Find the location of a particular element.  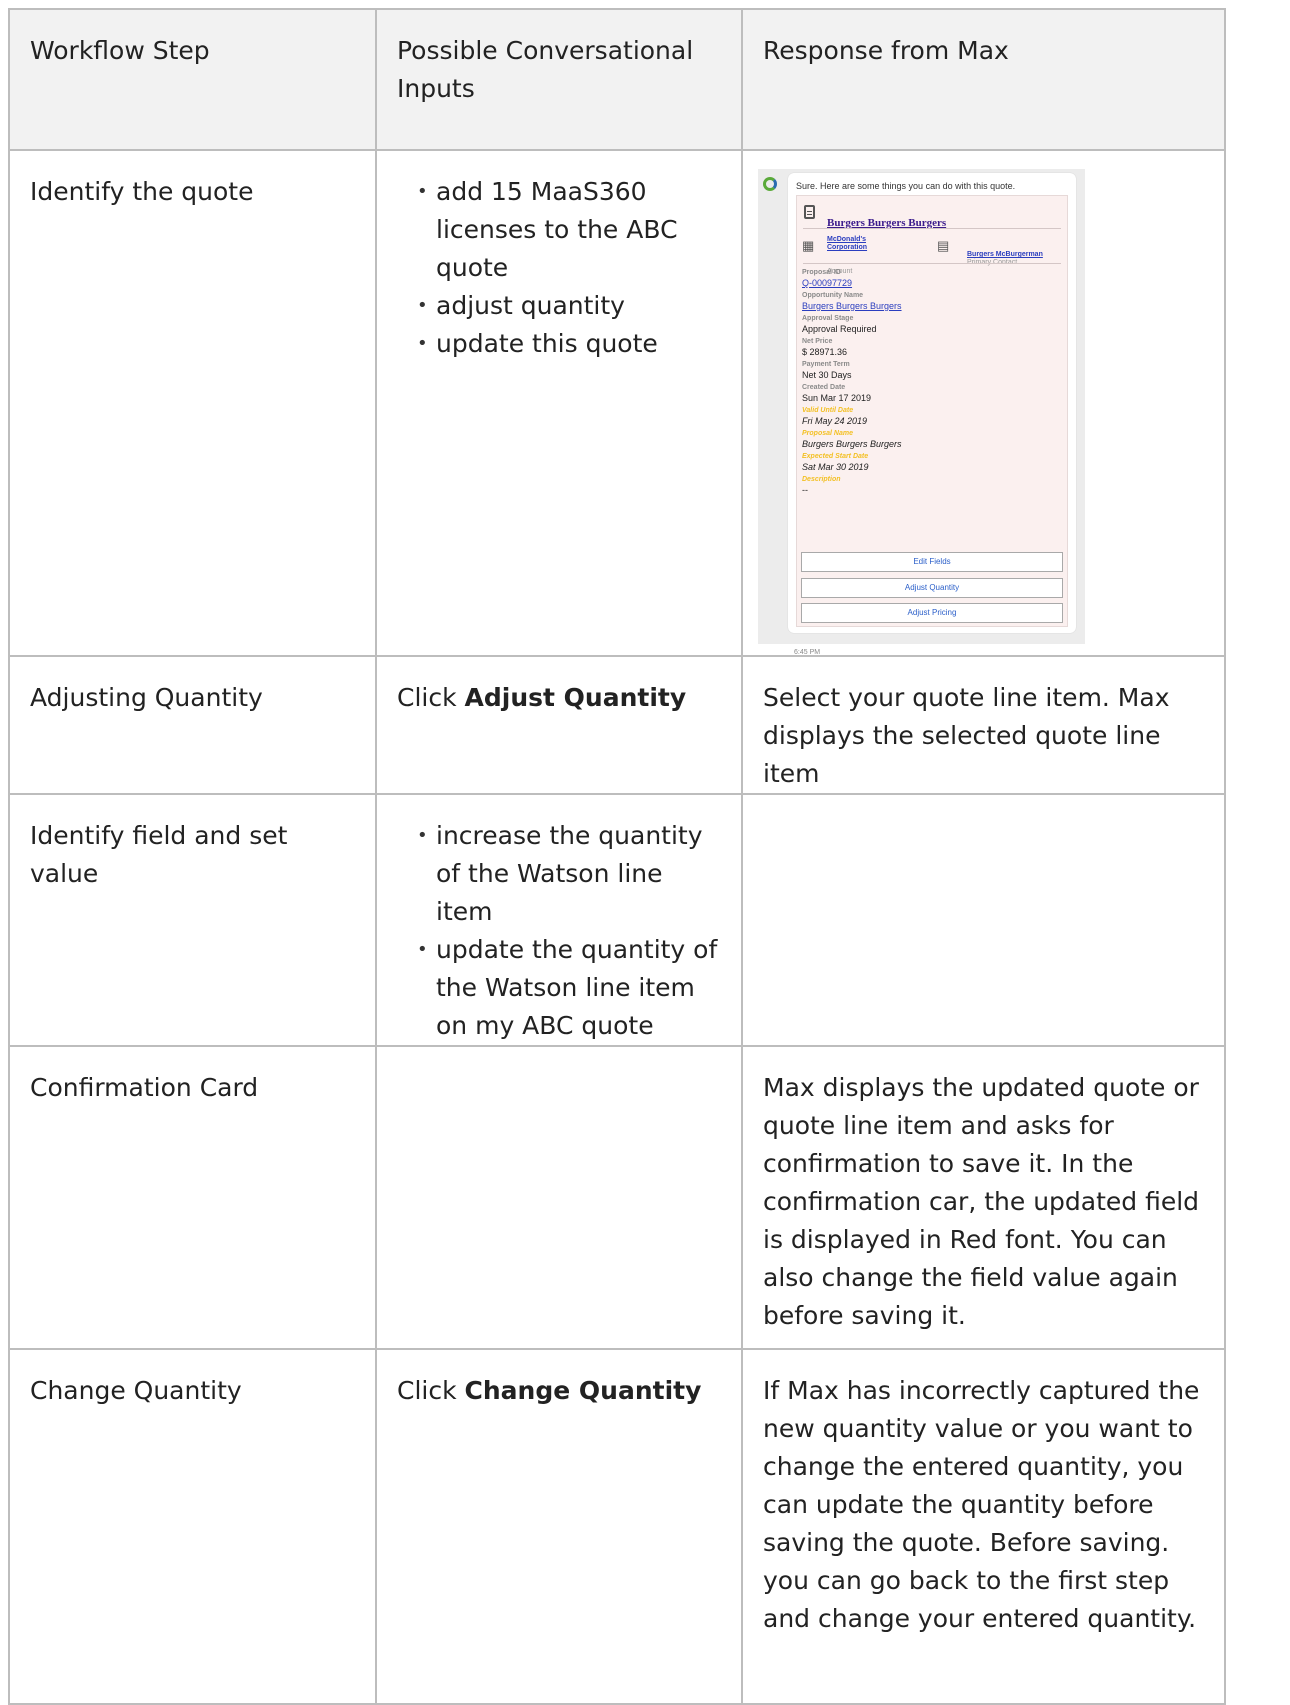

header-response: Response from Max is located at coordinates (983, 79).